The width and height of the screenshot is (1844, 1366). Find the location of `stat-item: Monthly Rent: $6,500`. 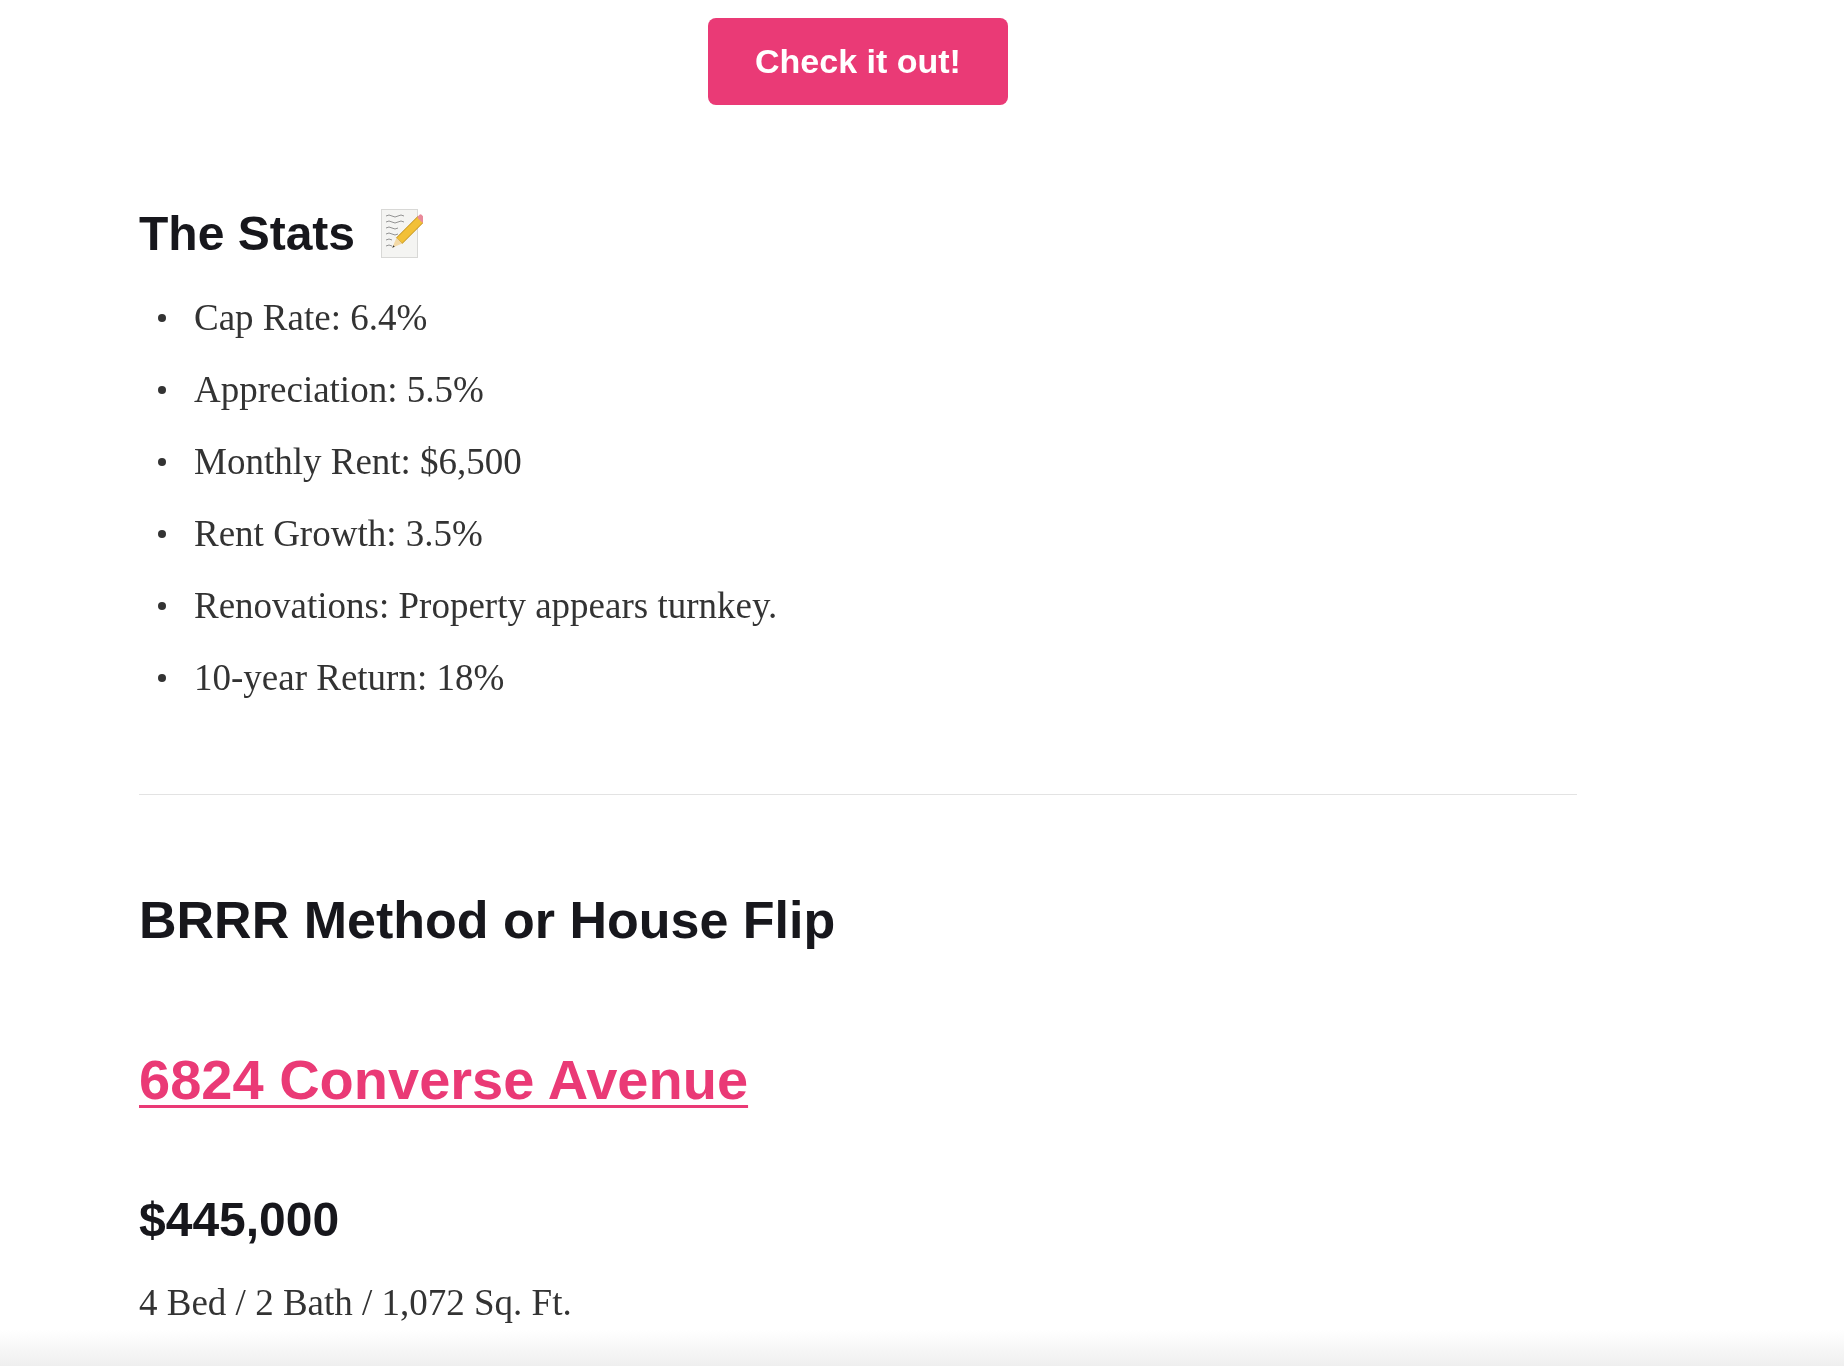

stat-item: Monthly Rent: $6,500 is located at coordinates (358, 462).